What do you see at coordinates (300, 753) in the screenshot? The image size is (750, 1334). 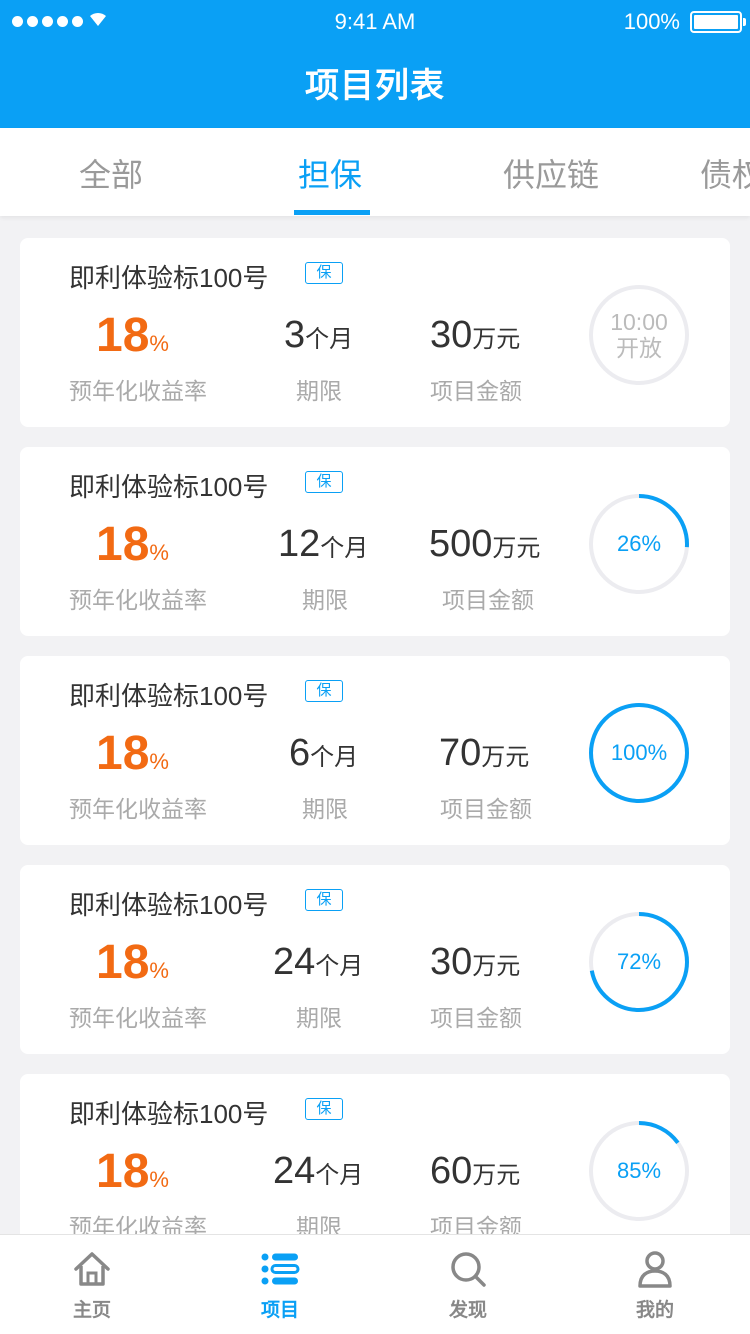 I see `term-value: 6` at bounding box center [300, 753].